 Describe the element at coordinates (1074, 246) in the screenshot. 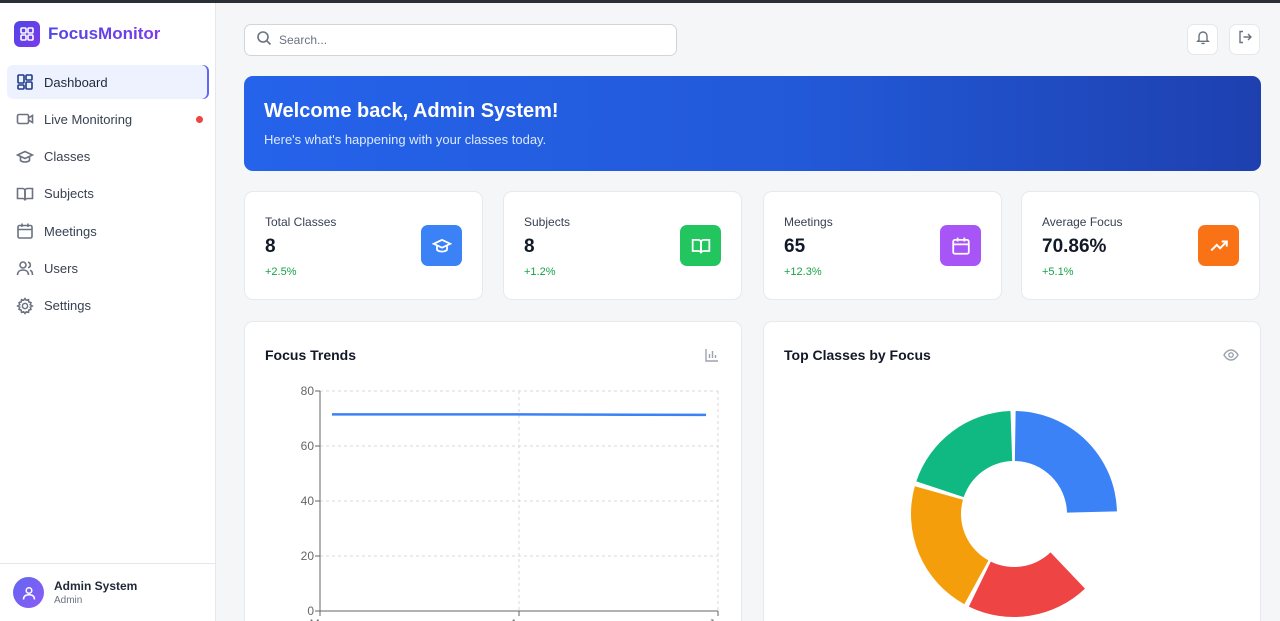

I see `stat-value: 70.86%` at that location.